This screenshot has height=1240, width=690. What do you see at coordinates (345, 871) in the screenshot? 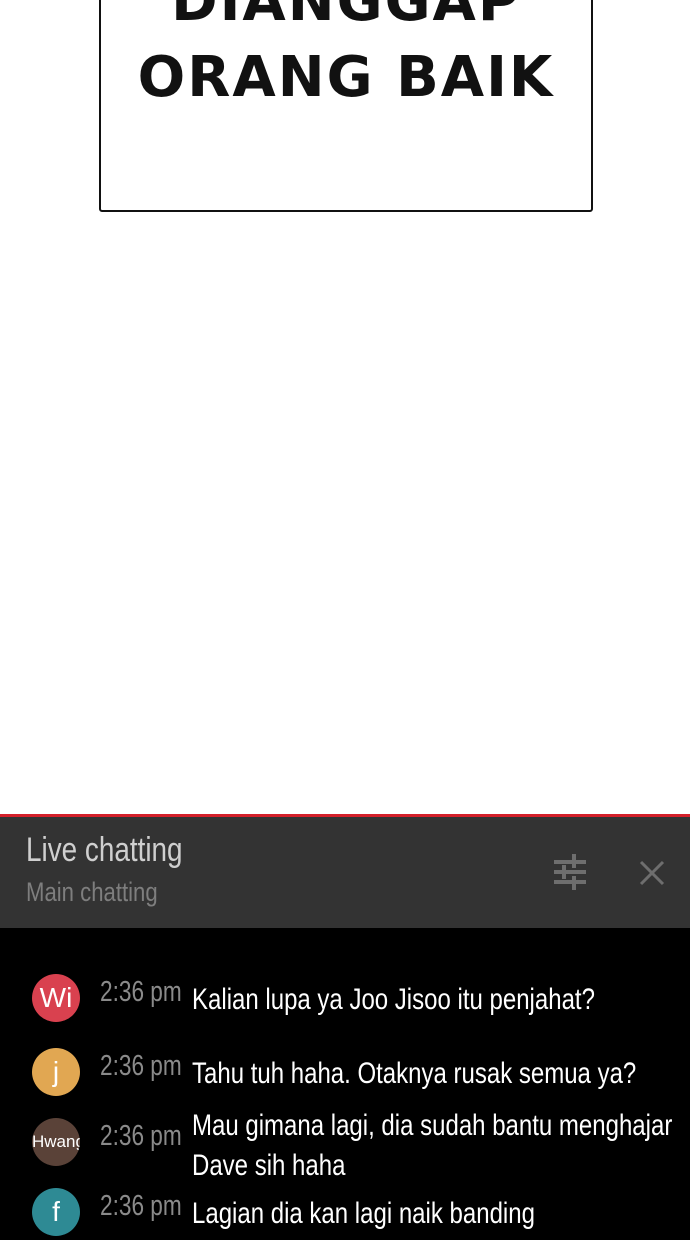
I see `chat-header: Live chatting Main chatting` at bounding box center [345, 871].